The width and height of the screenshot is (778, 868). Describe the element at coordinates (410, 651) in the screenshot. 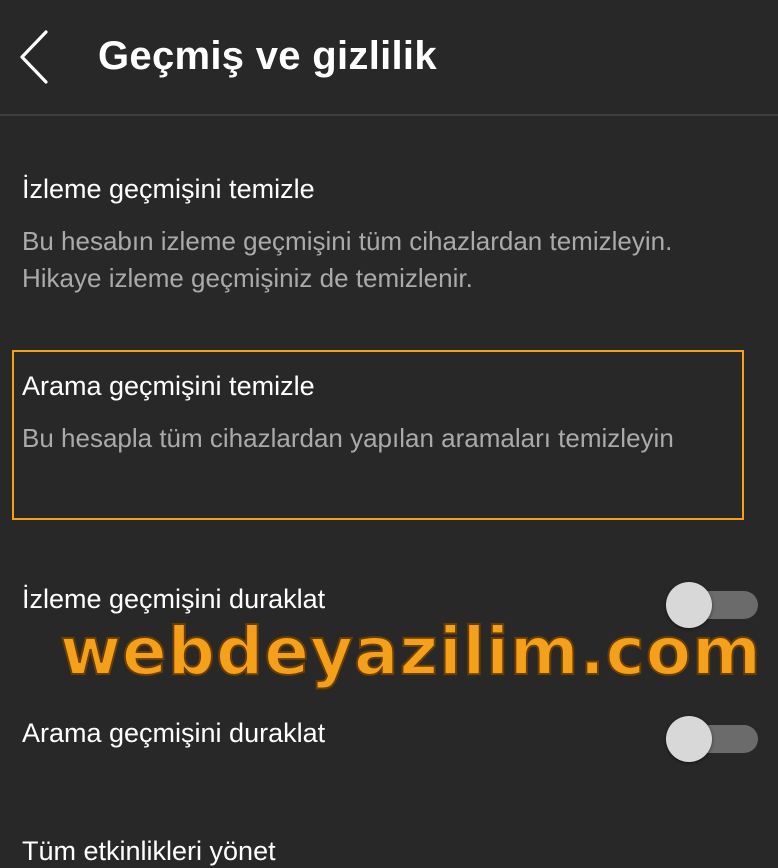

I see `watermark-text: webdeyazilim.com` at that location.